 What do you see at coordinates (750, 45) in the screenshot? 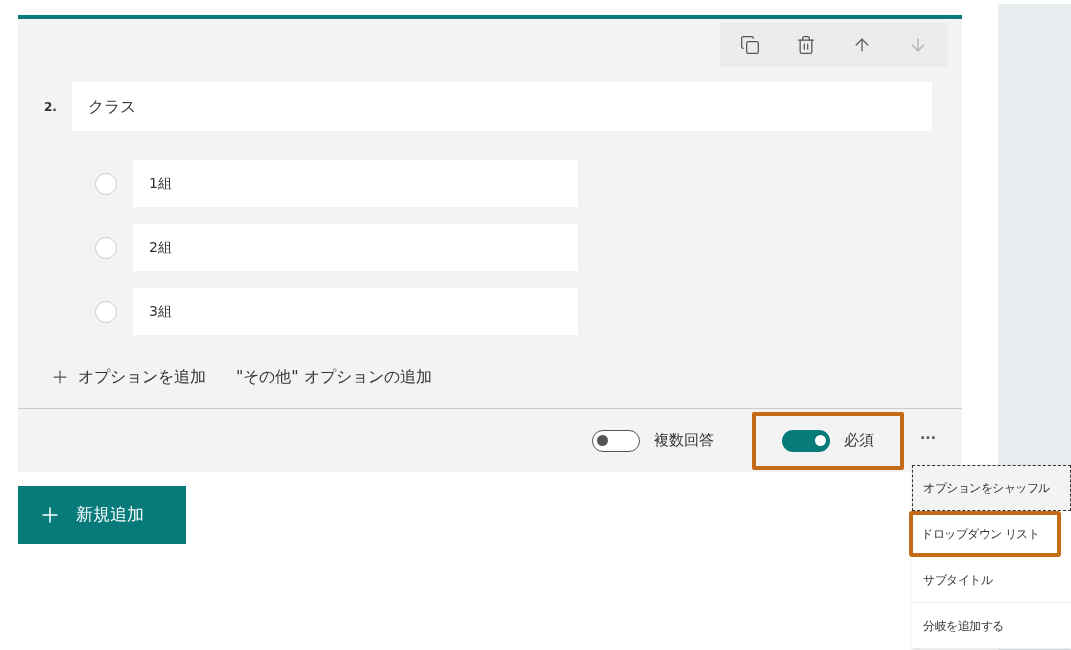
I see `copy-icon` at bounding box center [750, 45].